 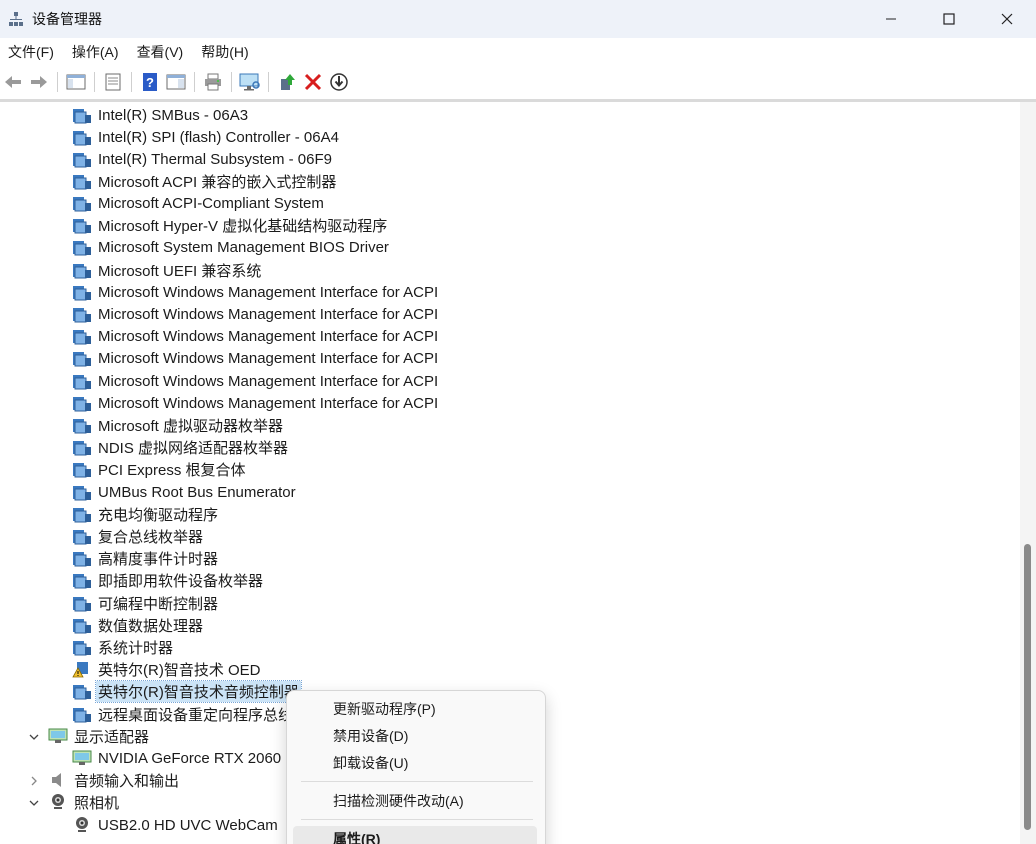 I want to click on disable-device-button, so click(x=339, y=82).